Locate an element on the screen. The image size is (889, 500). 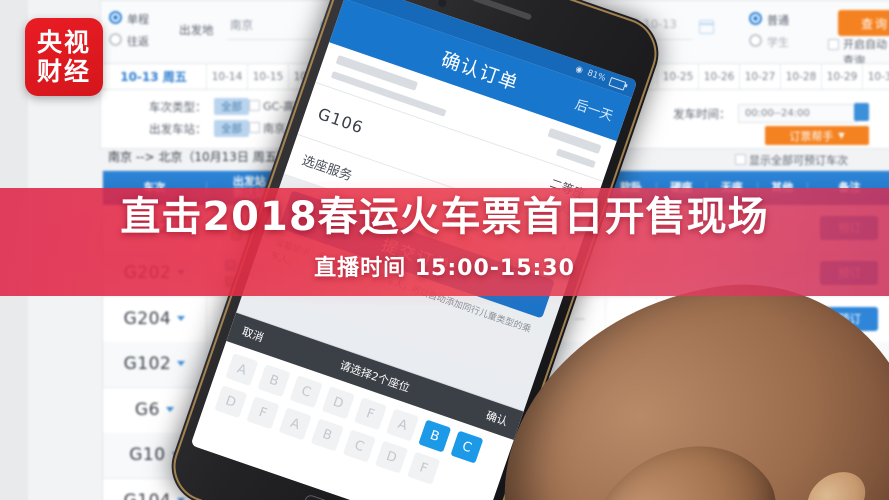
train-type-all-tag: 全部 is located at coordinates (231, 106).